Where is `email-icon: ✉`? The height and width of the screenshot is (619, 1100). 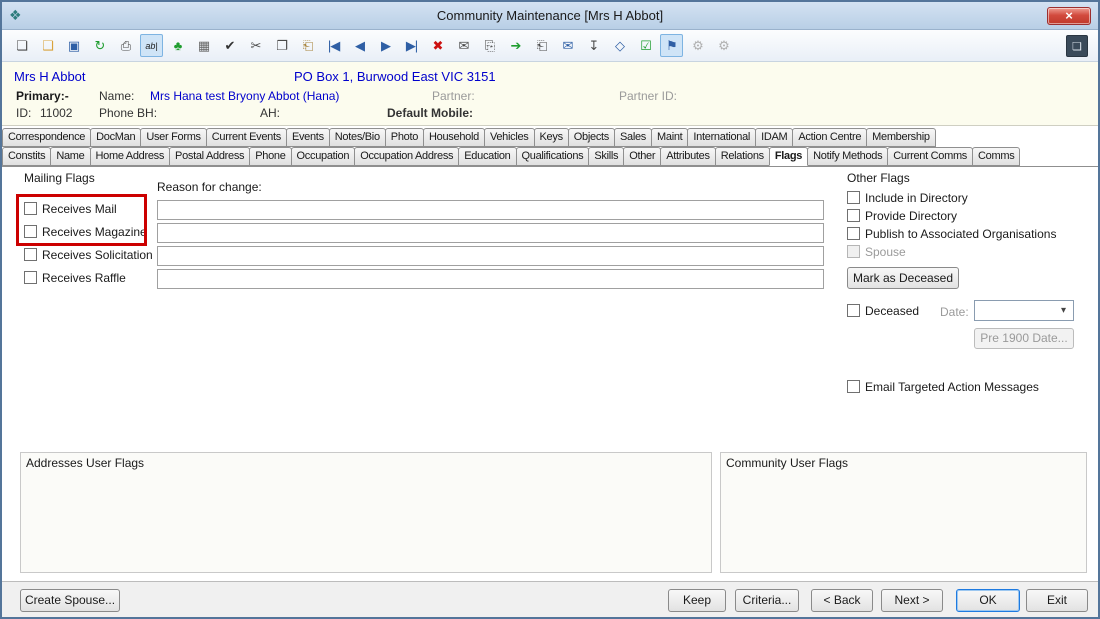
email-icon: ✉ is located at coordinates (463, 45).